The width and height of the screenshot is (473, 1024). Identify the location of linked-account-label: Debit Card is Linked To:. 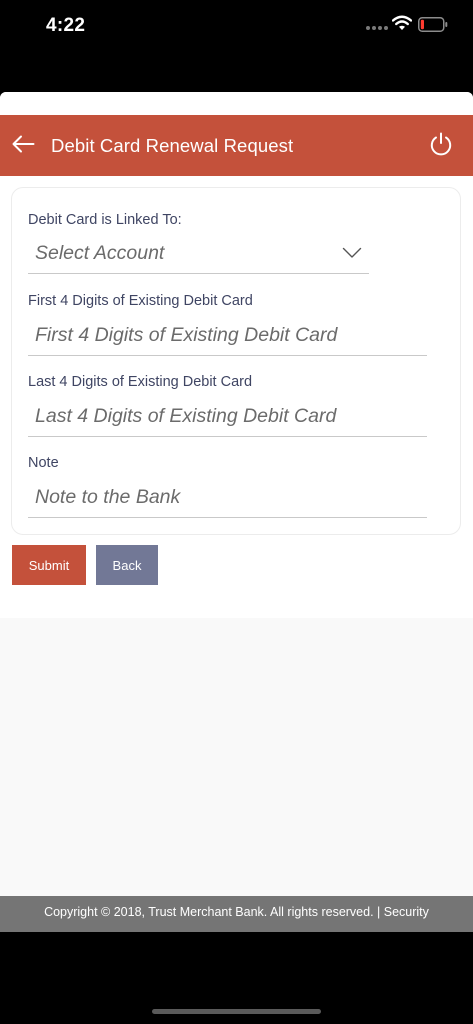
(105, 220).